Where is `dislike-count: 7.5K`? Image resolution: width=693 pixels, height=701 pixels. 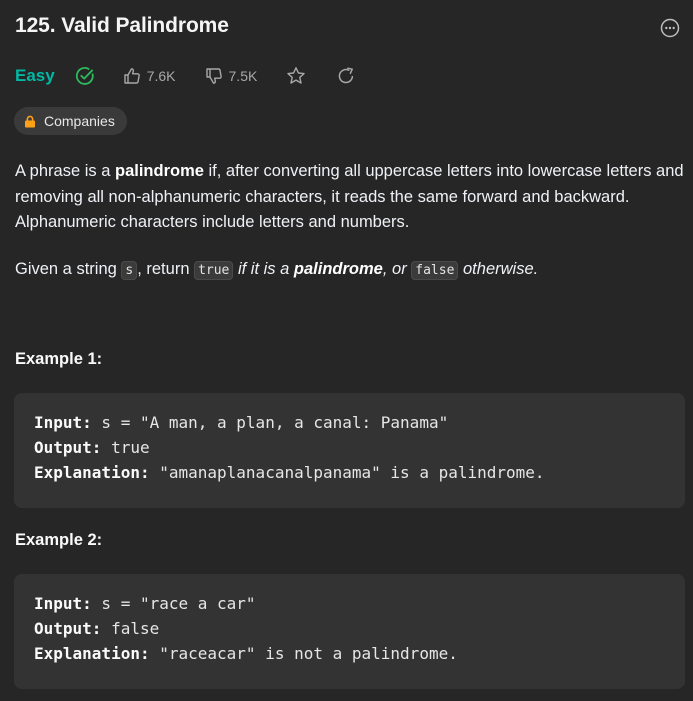
dislike-count: 7.5K is located at coordinates (243, 76).